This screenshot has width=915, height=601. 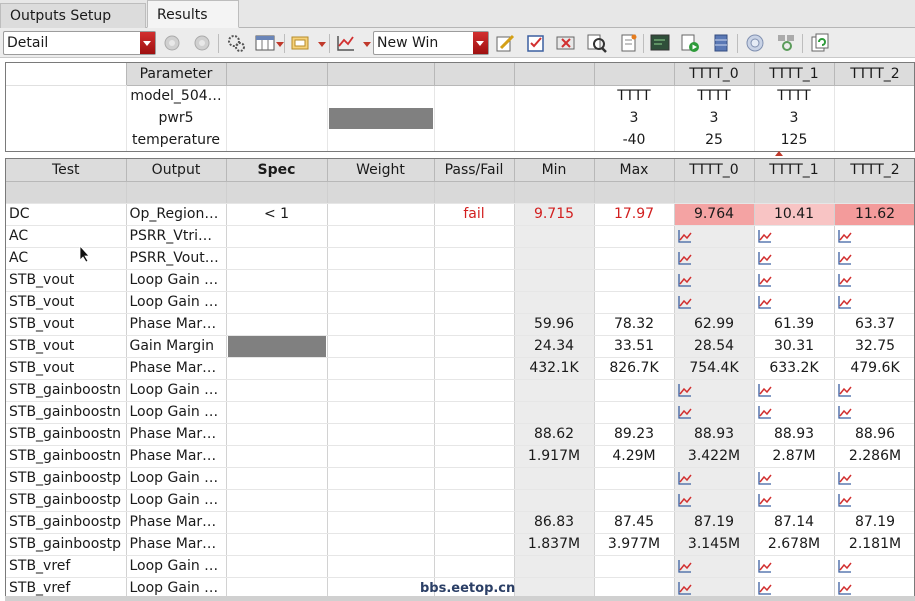 What do you see at coordinates (714, 170) in the screenshot?
I see `column-header-tttt0: TTTT_0` at bounding box center [714, 170].